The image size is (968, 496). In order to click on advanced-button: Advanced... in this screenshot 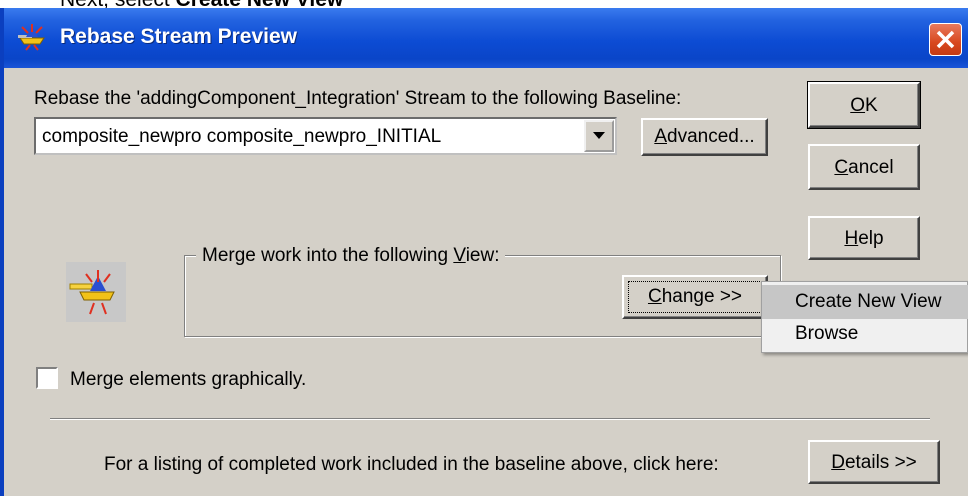, I will do `click(704, 137)`.